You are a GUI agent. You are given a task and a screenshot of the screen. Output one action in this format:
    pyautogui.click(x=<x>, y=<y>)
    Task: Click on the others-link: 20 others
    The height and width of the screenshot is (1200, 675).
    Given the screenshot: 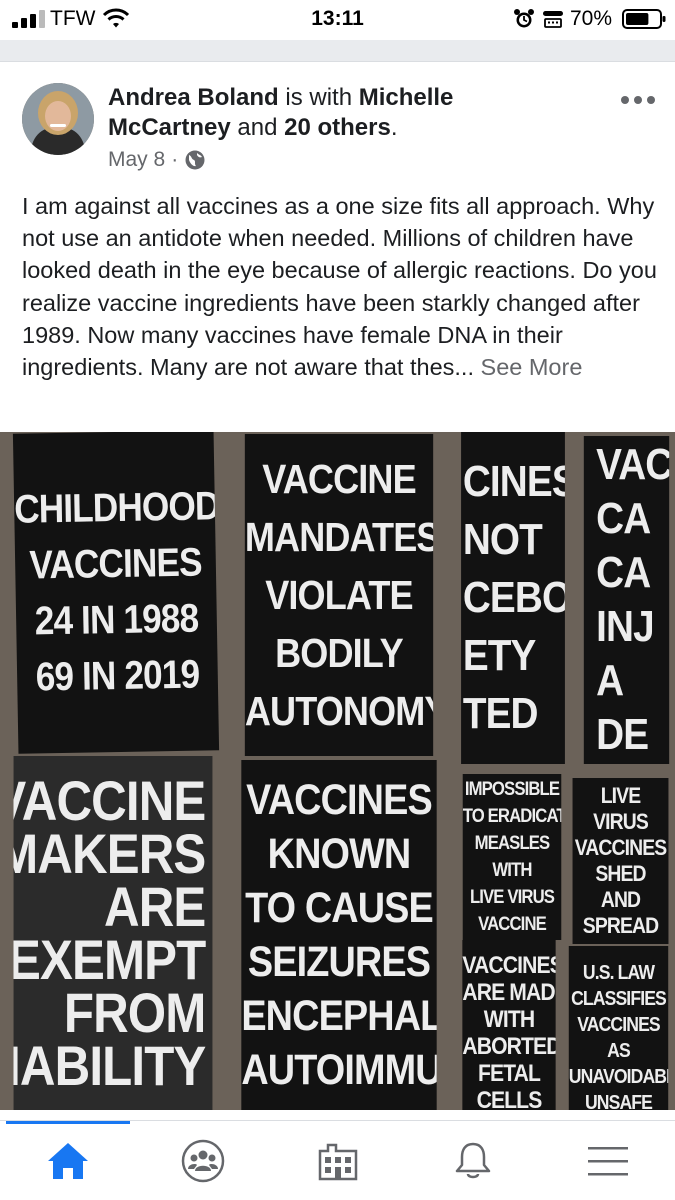 What is the action you would take?
    pyautogui.click(x=337, y=127)
    